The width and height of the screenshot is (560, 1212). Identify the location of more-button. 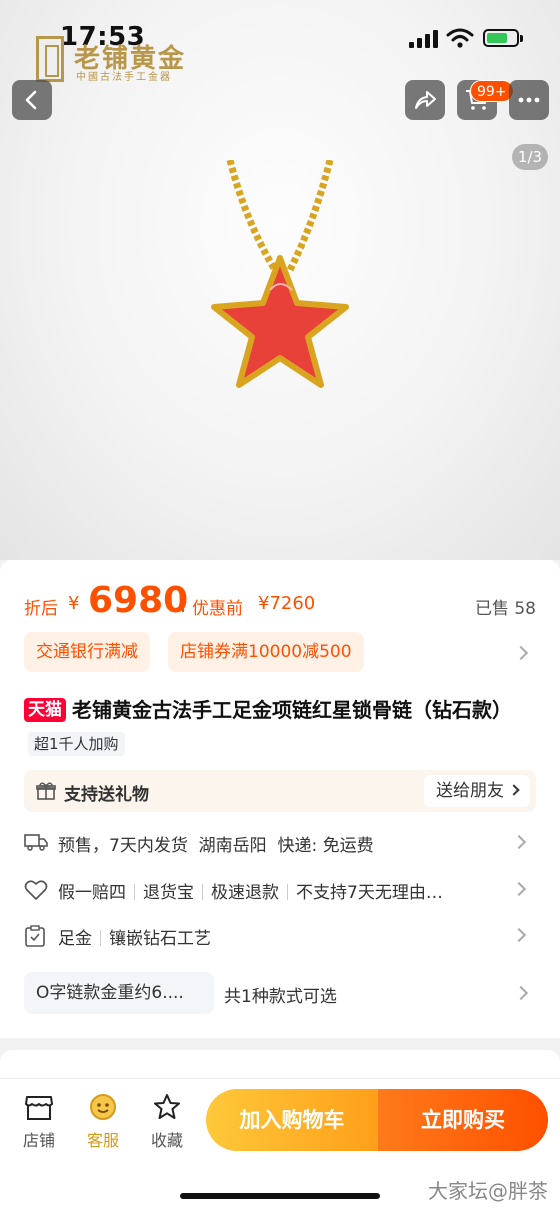
(529, 100).